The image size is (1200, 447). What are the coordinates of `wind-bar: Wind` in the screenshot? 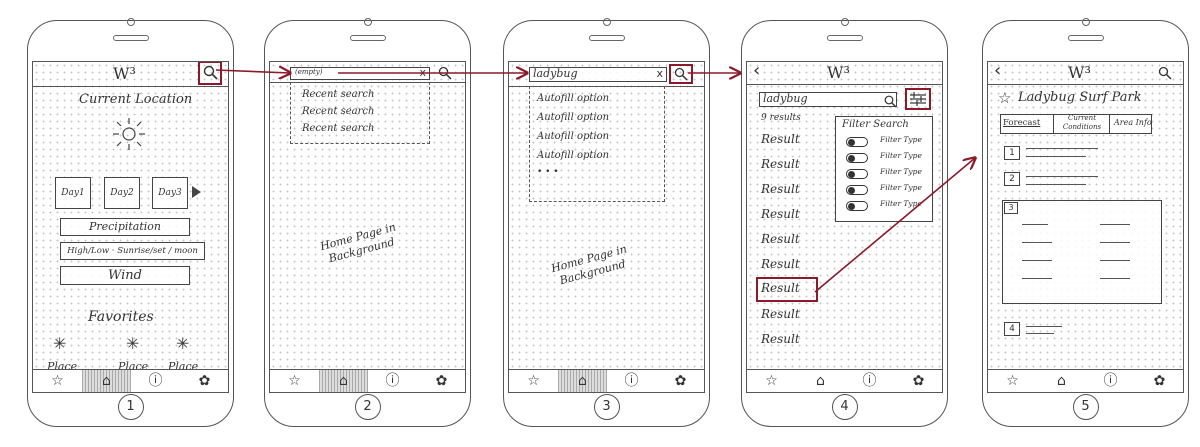 It's located at (125, 275).